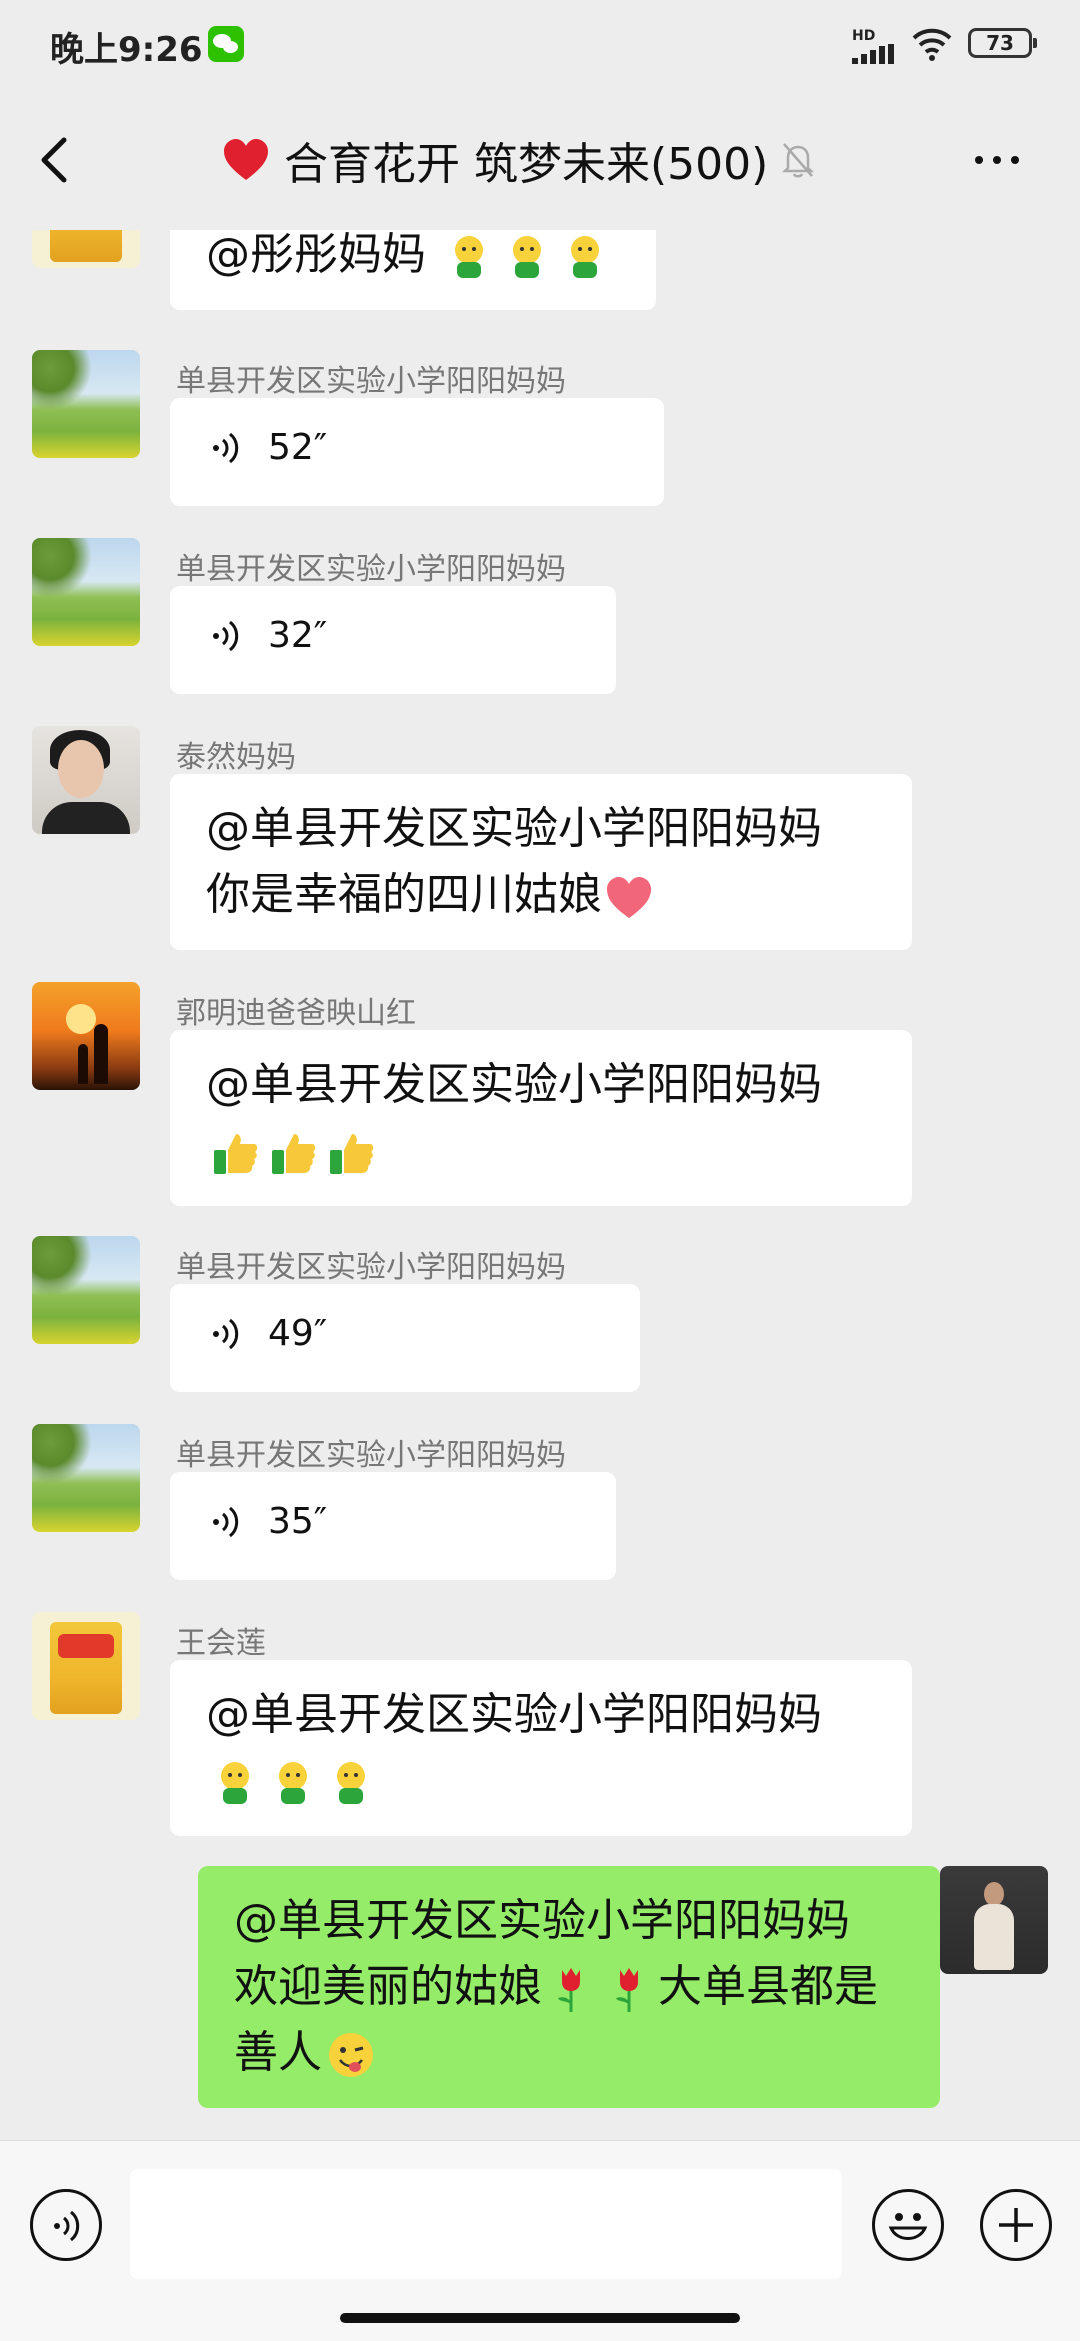 The height and width of the screenshot is (2341, 1080). I want to click on message-text: @彤彤妈妈, so click(316, 255).